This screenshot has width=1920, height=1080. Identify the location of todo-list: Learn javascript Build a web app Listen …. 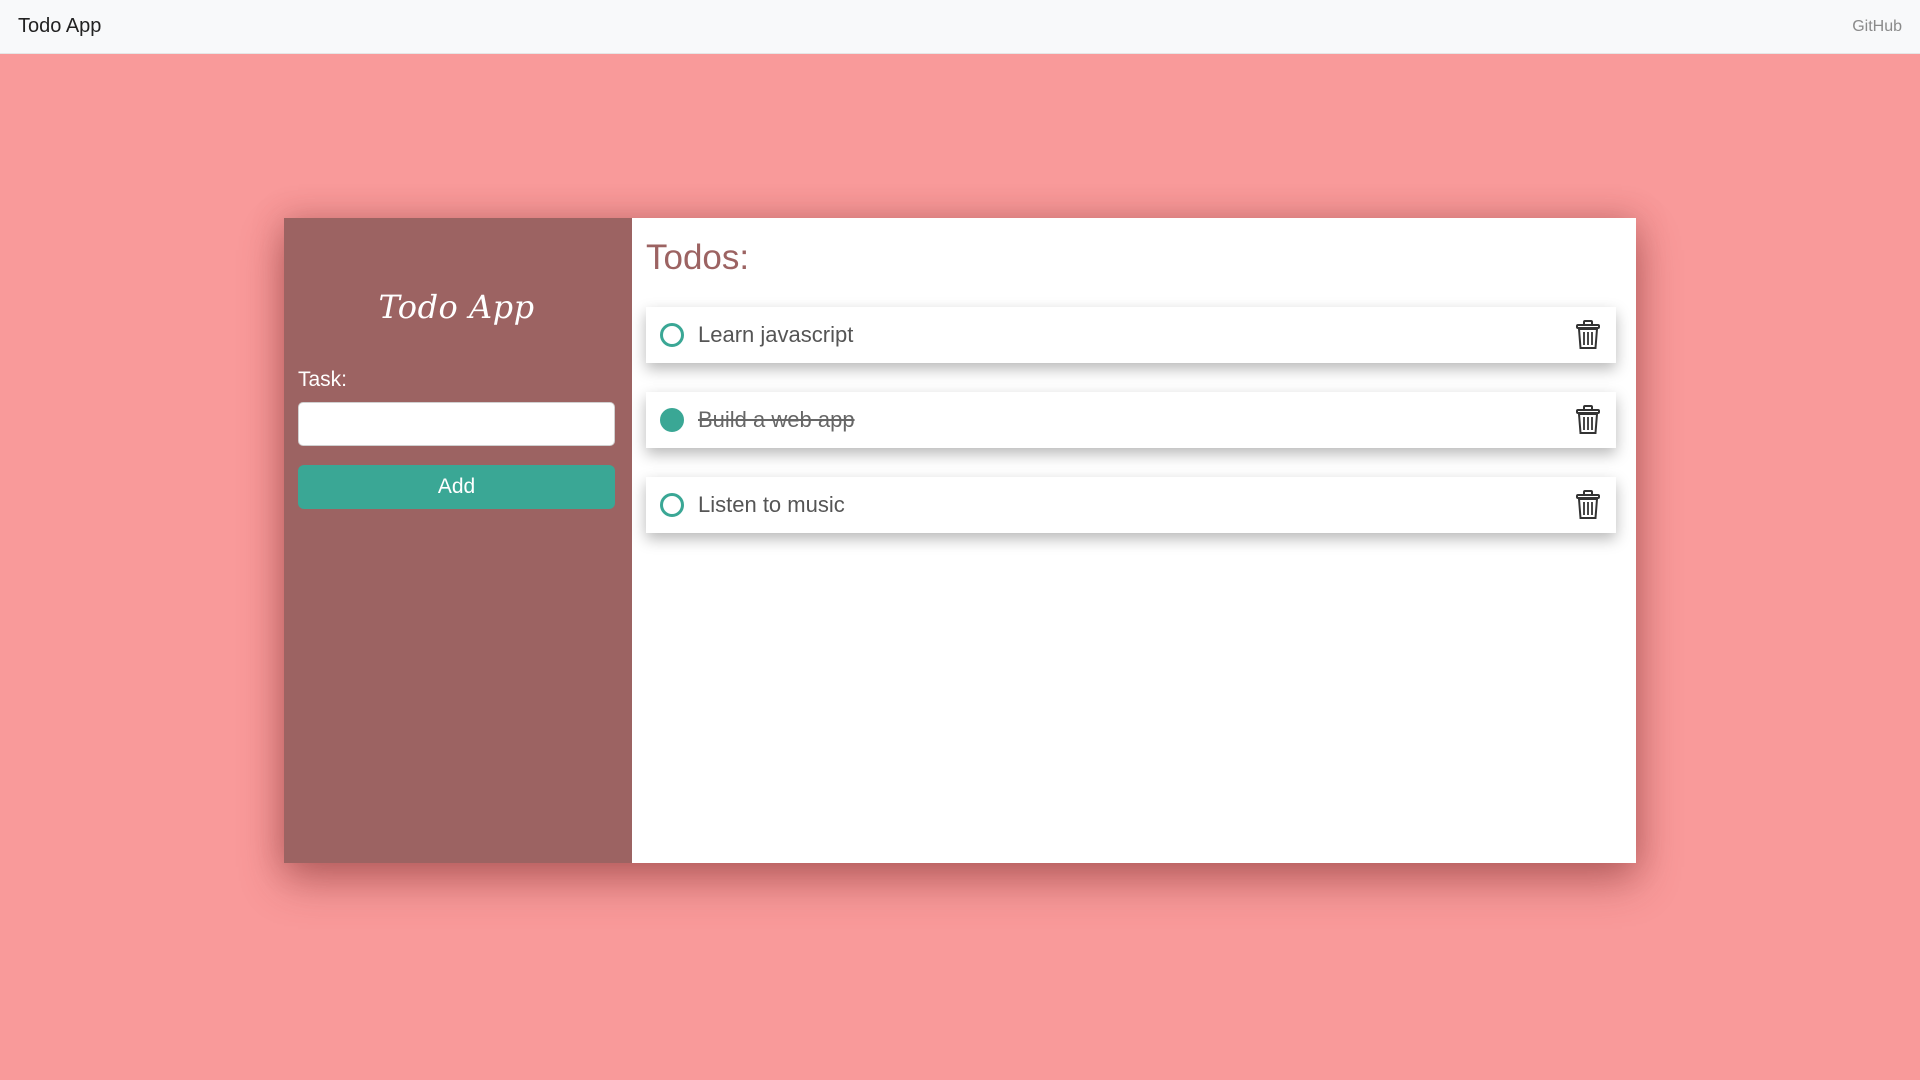
(1131, 420).